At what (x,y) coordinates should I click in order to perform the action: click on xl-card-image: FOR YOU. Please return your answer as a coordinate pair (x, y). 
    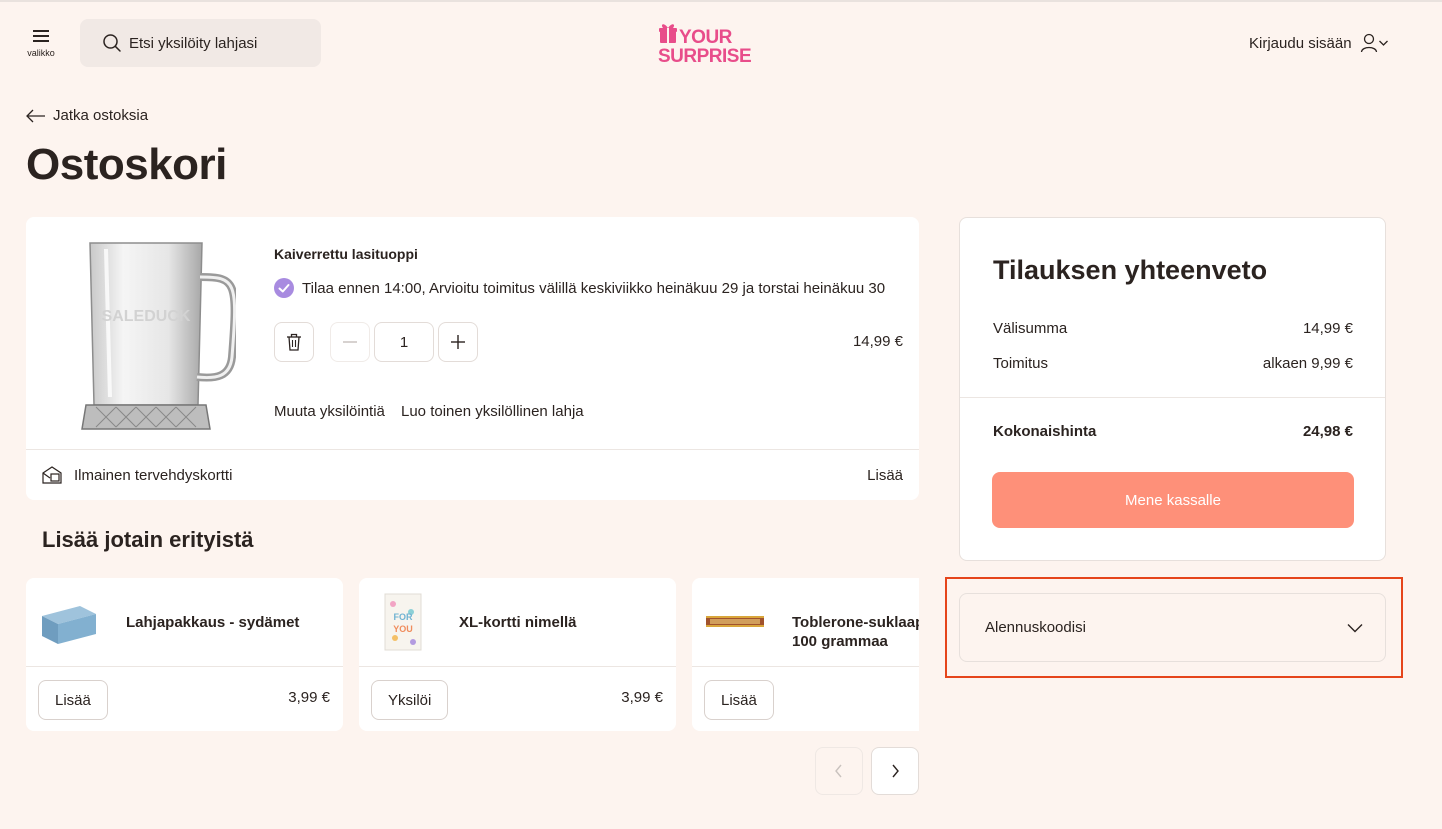
    Looking at the image, I should click on (402, 623).